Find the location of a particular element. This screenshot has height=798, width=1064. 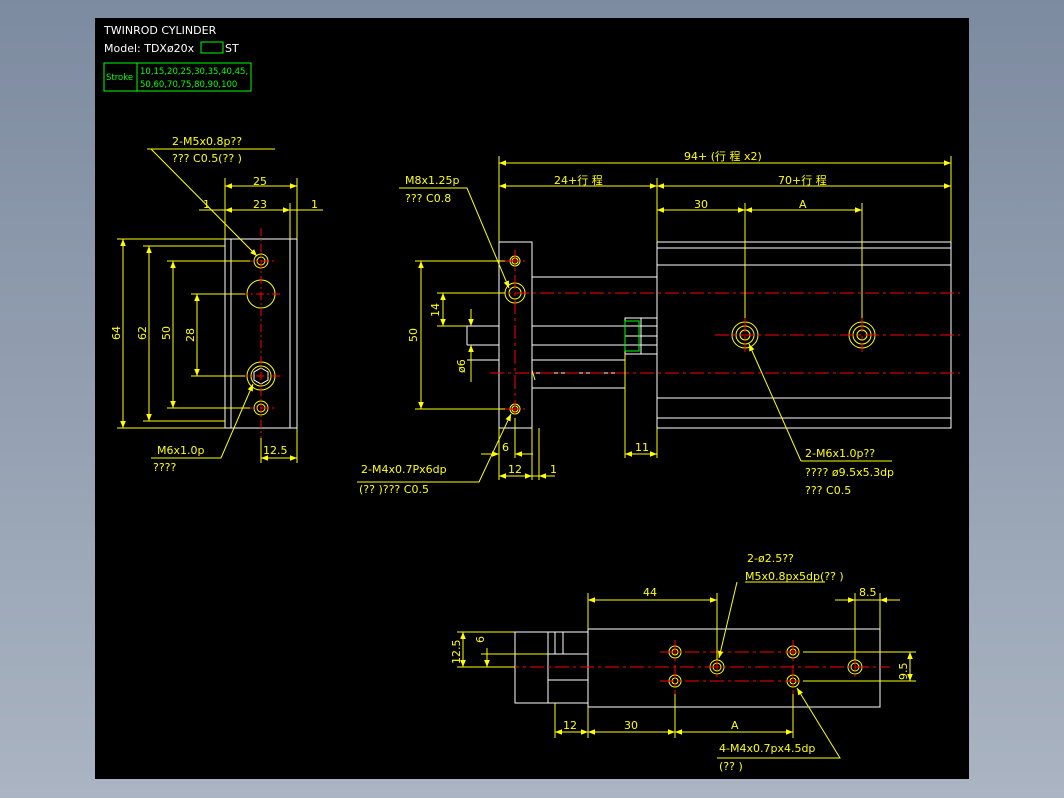

end-view-centerlines is located at coordinates (261, 333).